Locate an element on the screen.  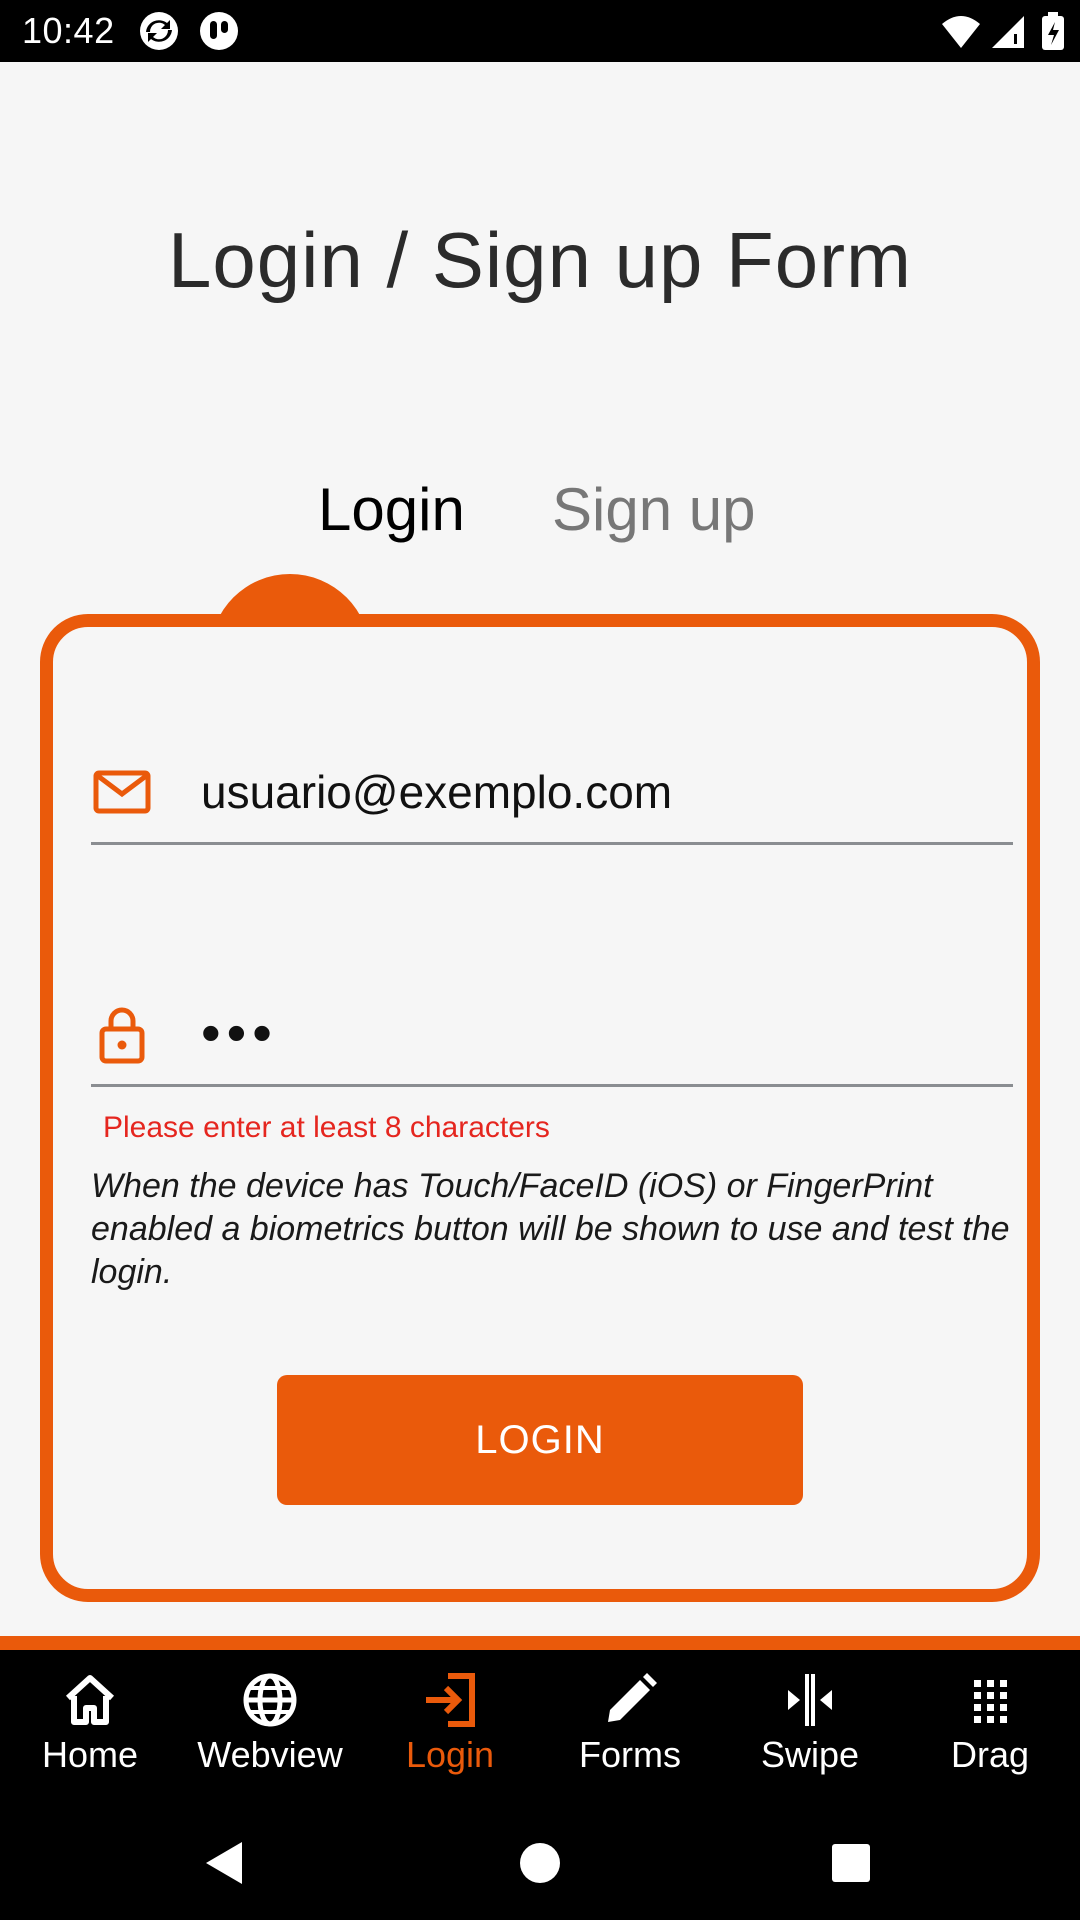
nav-label-webview: Webview is located at coordinates (270, 1754).